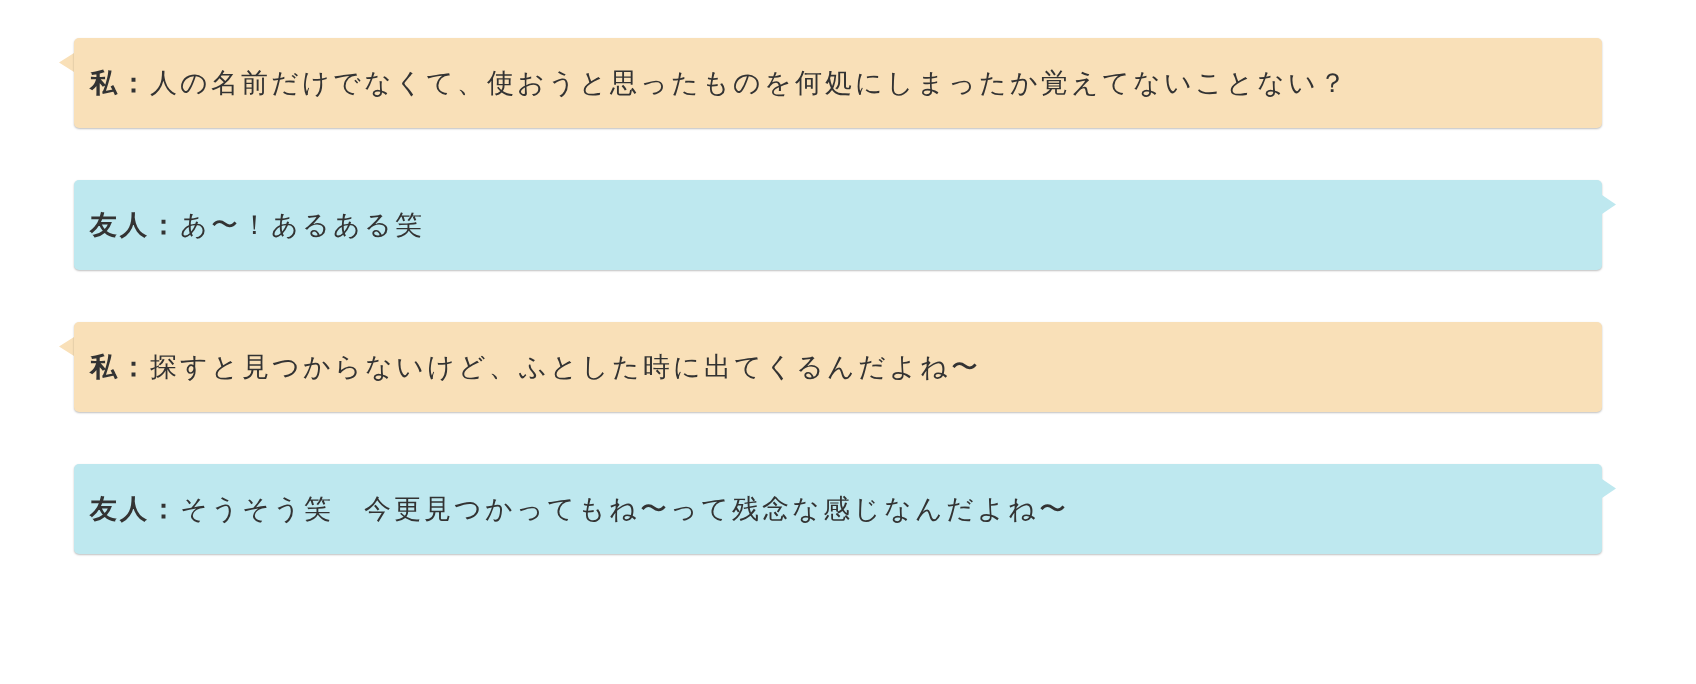 The height and width of the screenshot is (684, 1696). Describe the element at coordinates (749, 83) in the screenshot. I see `message-text: 人の名前だけでなくて、使おうと思ったものを何処にしまったか覚えてないことない？` at that location.